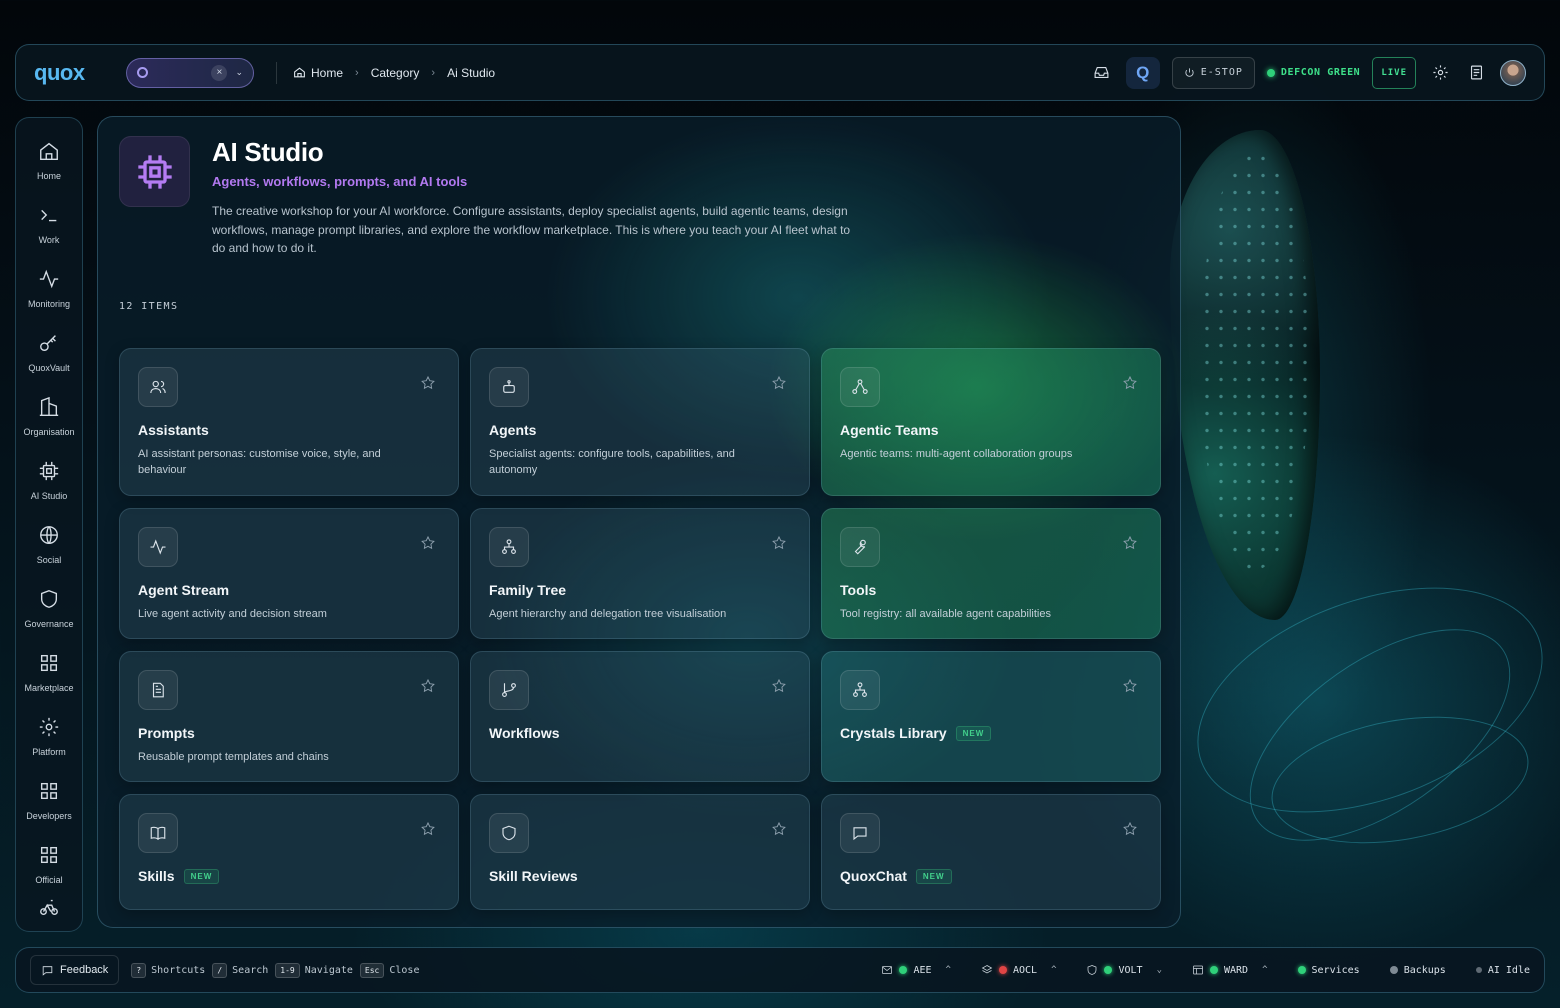 This screenshot has height=1008, width=1560. What do you see at coordinates (220, 970) in the screenshot?
I see `shortcut-key: /` at bounding box center [220, 970].